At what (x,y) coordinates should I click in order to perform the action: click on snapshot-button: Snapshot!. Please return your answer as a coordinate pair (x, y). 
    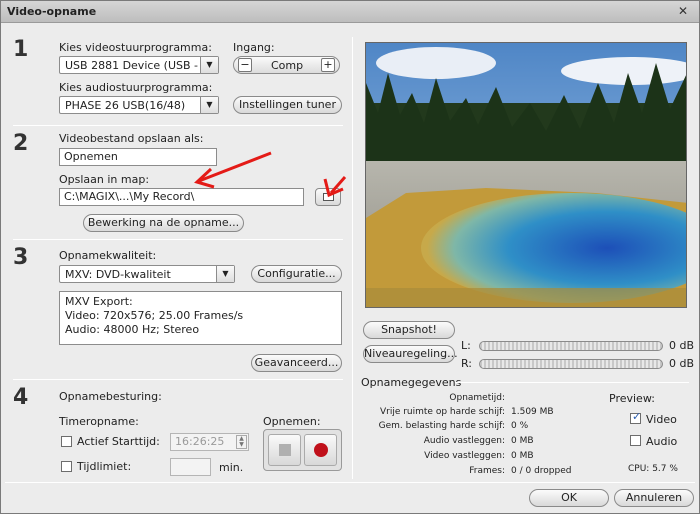
    Looking at the image, I should click on (409, 330).